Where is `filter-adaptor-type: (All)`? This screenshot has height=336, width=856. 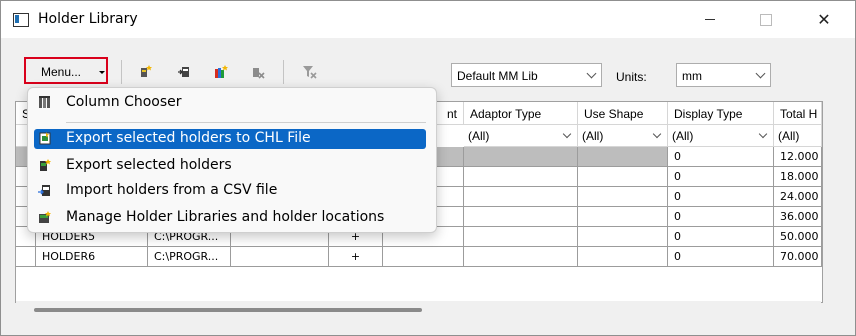
filter-adaptor-type: (All) is located at coordinates (521, 136).